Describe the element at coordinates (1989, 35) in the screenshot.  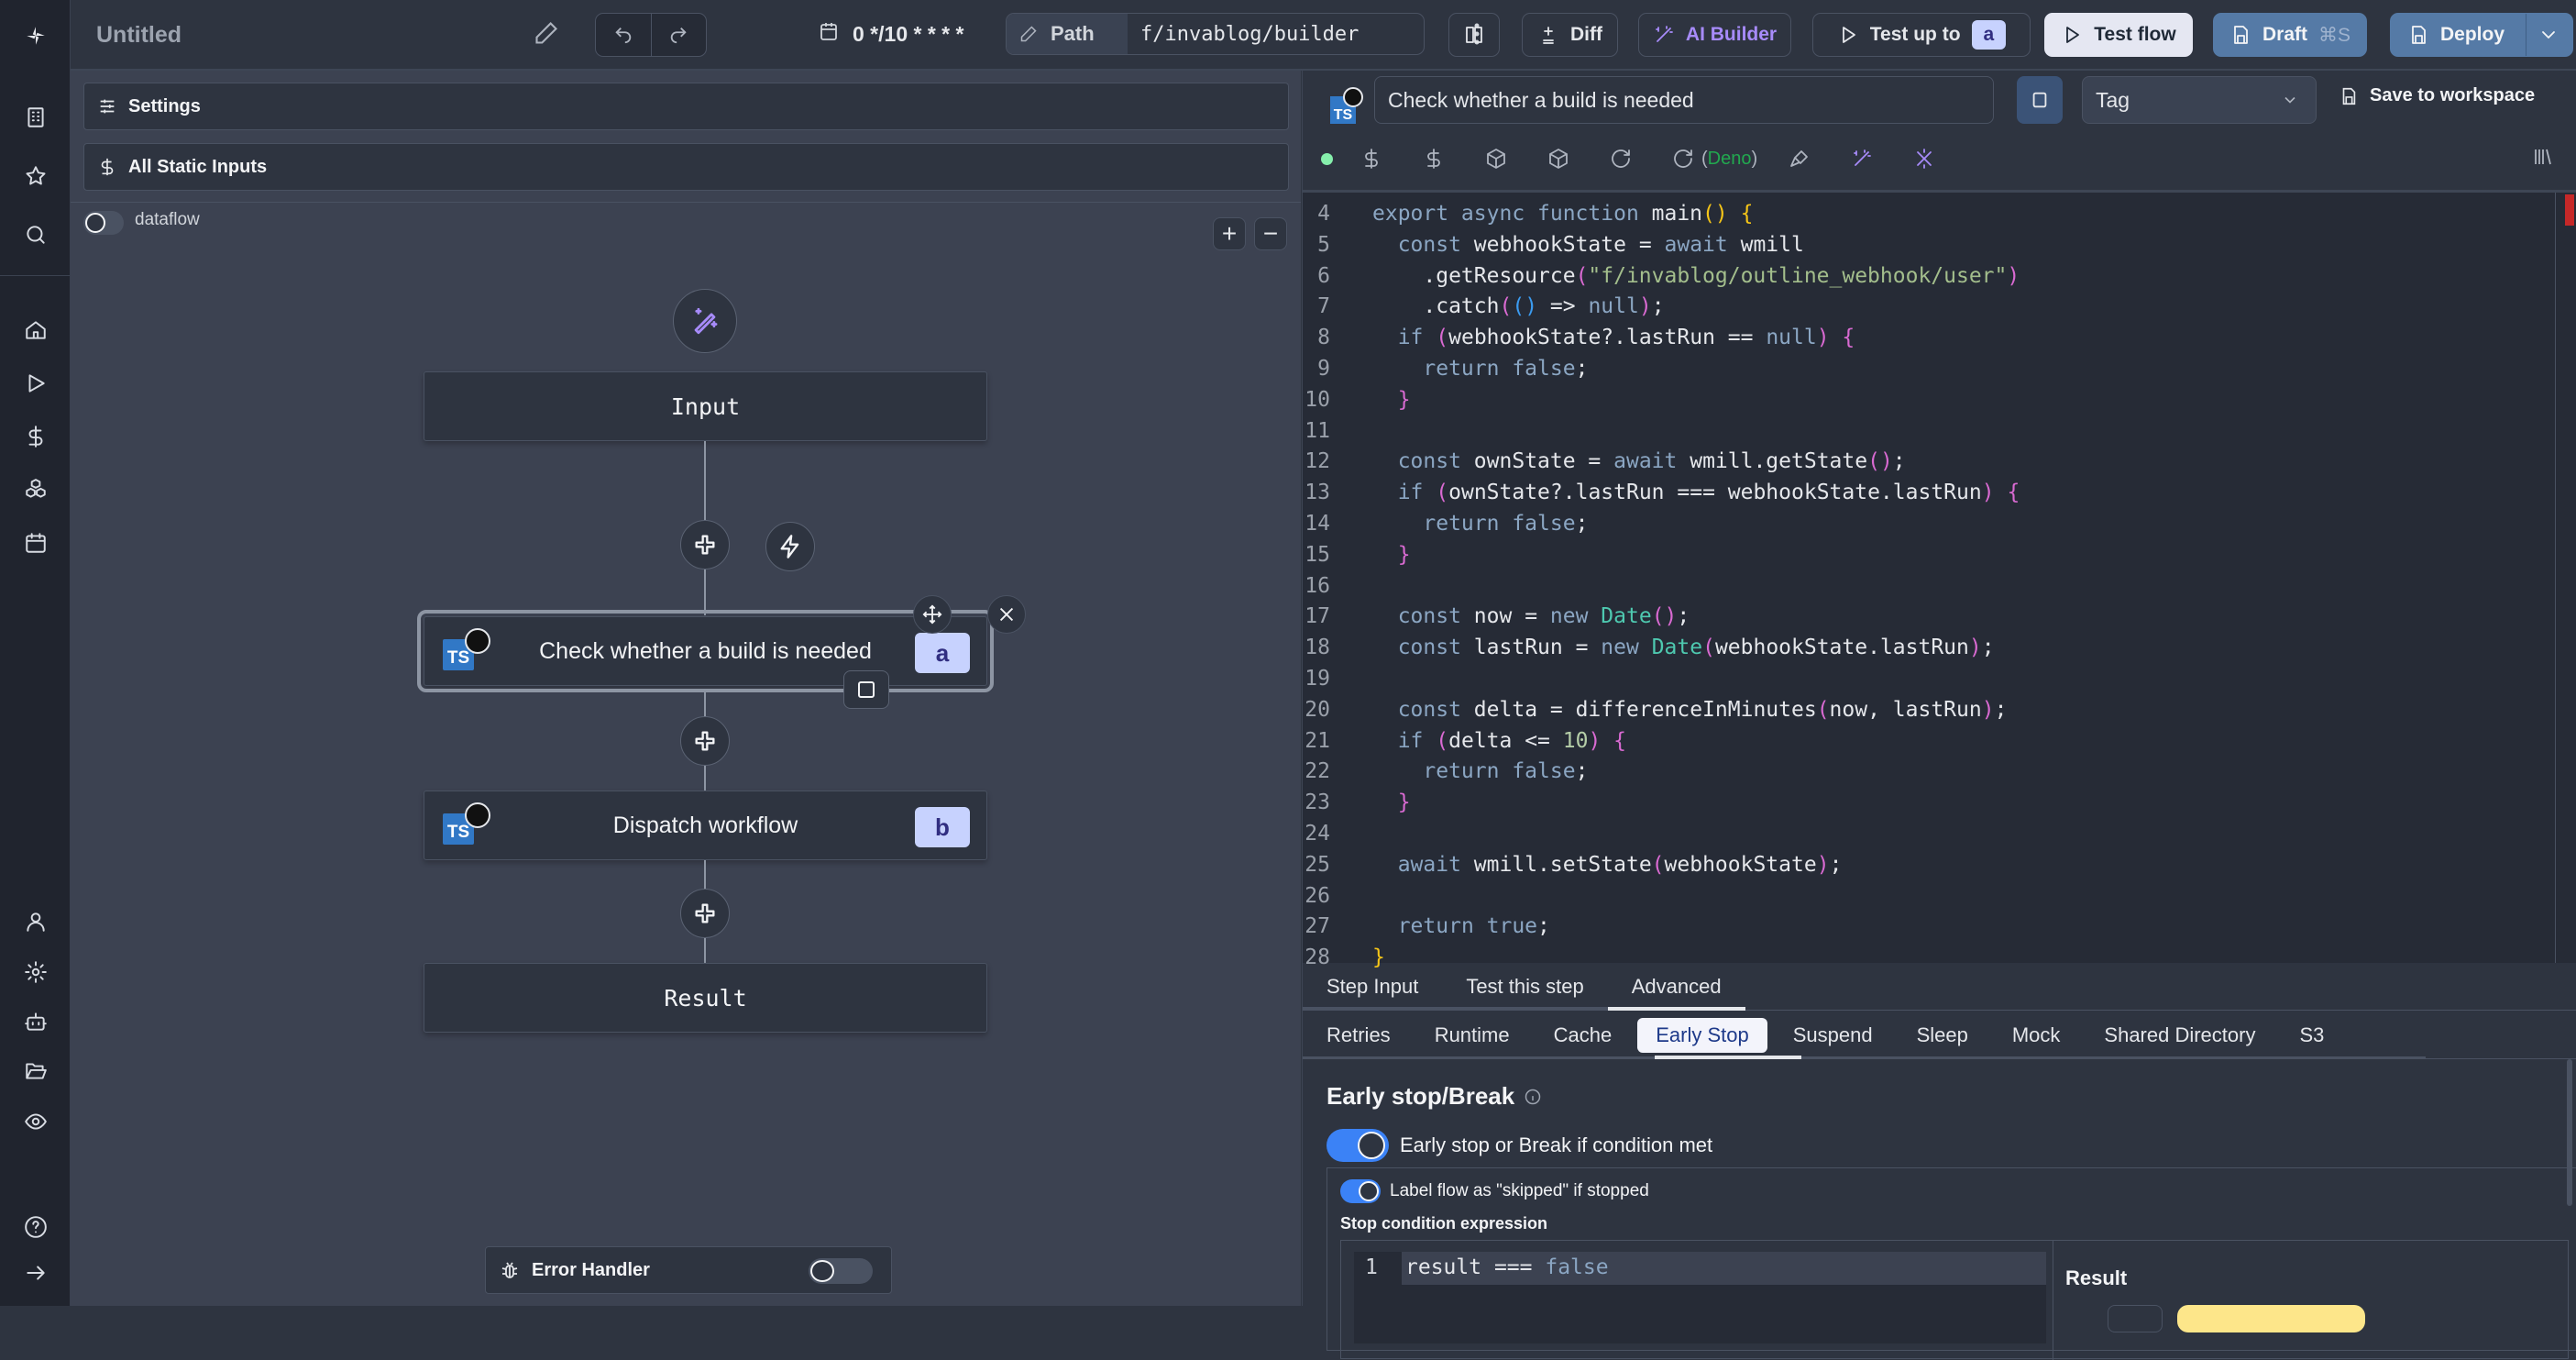
I see `test-up-to-step-badge: a` at that location.